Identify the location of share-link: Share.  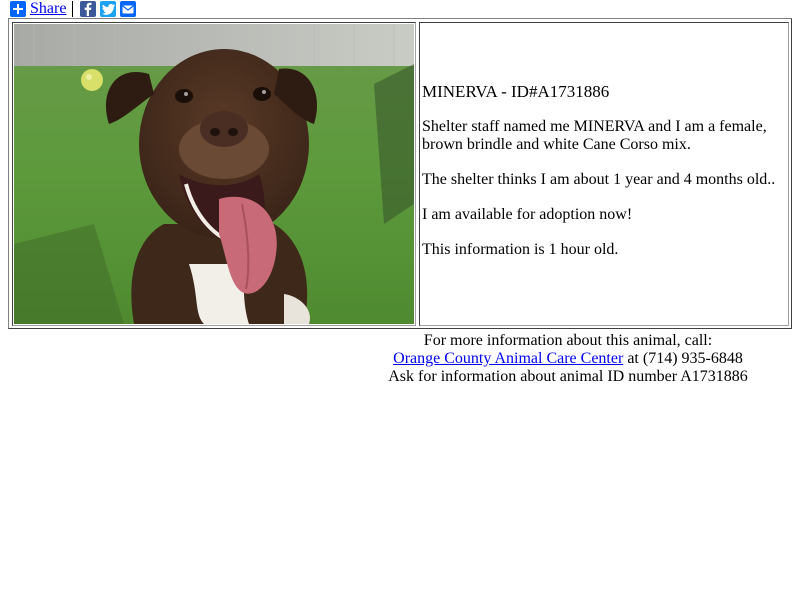
(48, 9).